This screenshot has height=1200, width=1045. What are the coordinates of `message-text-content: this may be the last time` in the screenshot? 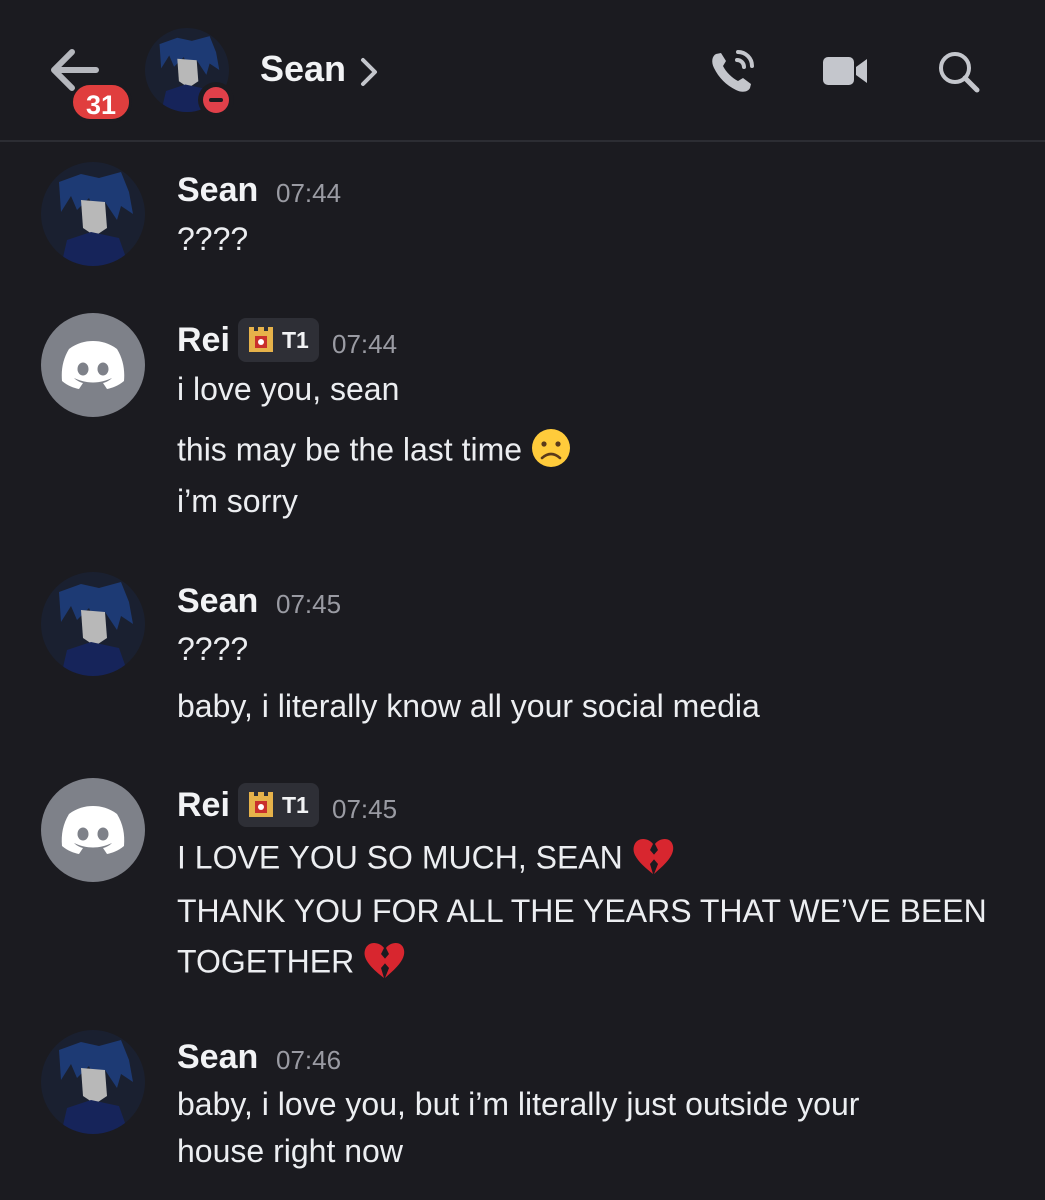 It's located at (350, 449).